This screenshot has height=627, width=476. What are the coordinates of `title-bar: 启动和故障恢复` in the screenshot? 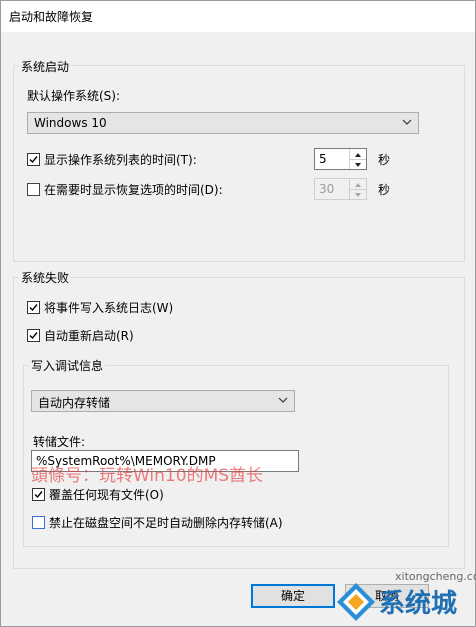 It's located at (238, 16).